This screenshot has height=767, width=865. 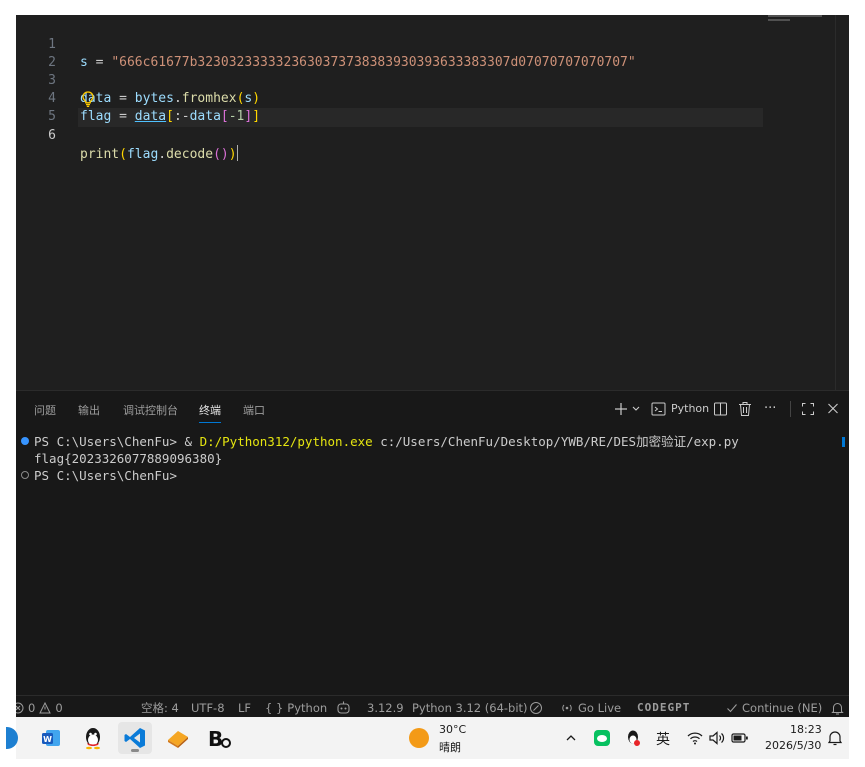 What do you see at coordinates (274, 708) in the screenshot?
I see `braces-icon: { }` at bounding box center [274, 708].